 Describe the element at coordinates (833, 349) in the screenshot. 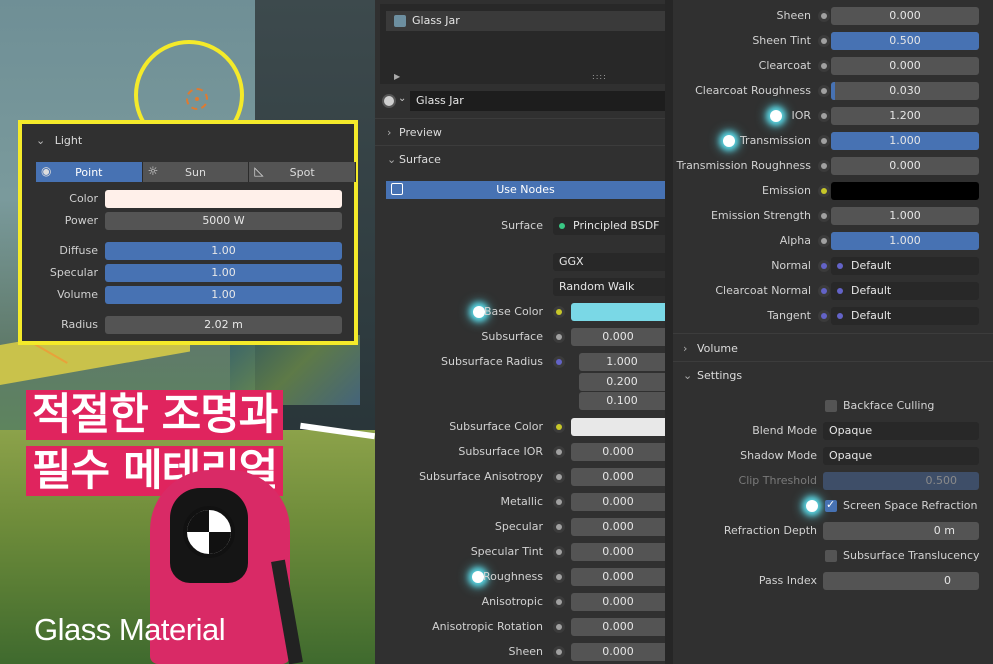

I see `section-volume: › Volume` at that location.